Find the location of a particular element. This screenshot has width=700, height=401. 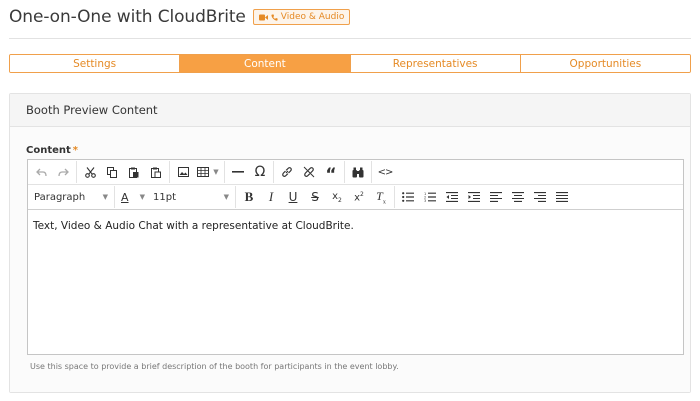

undo-button is located at coordinates (41, 172).